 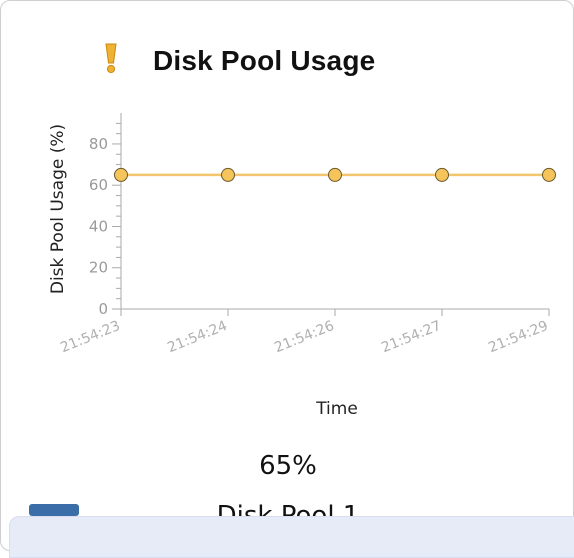 What do you see at coordinates (58, 209) in the screenshot?
I see `y-axis-label: Disk Pool Usage (%)` at bounding box center [58, 209].